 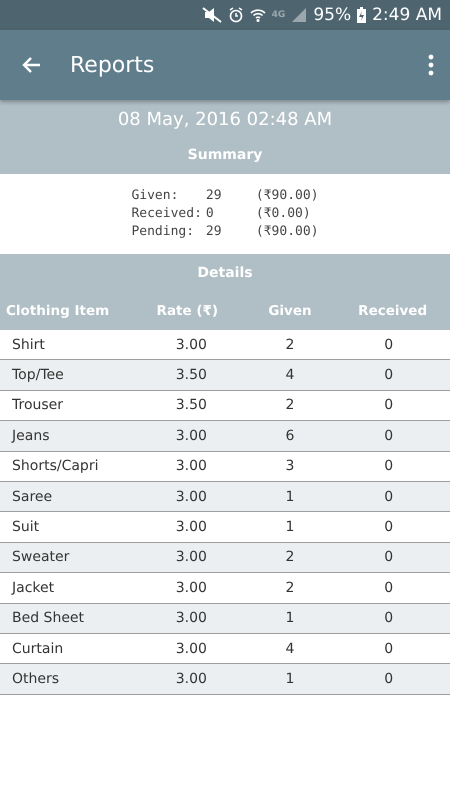 What do you see at coordinates (225, 120) in the screenshot?
I see `report-date: 08 May, 2016 02:48 AM` at bounding box center [225, 120].